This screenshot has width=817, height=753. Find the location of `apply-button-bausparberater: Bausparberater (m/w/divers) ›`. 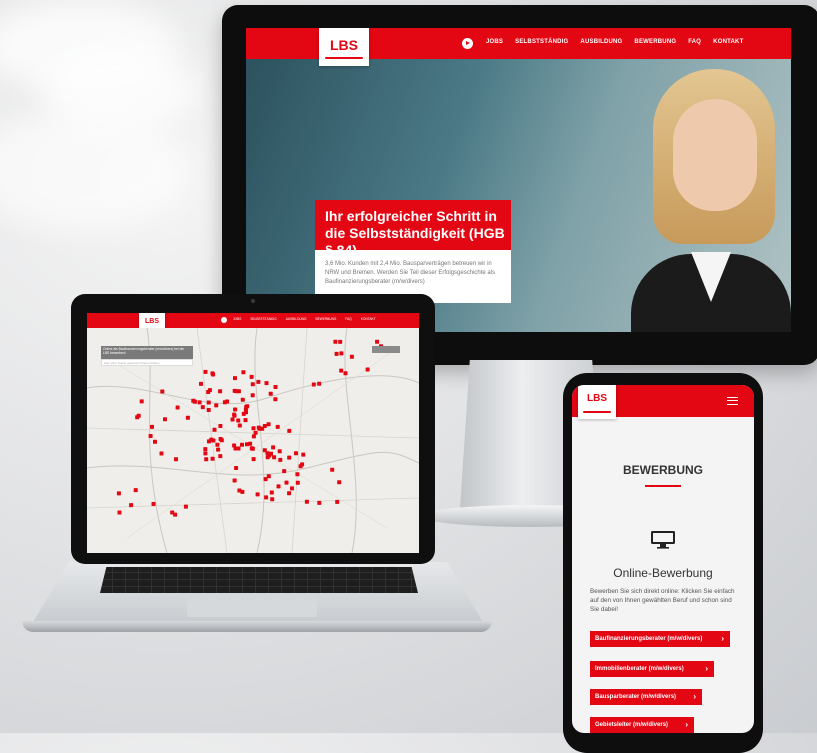

apply-button-bausparberater: Bausparberater (m/w/divers) › is located at coordinates (646, 697).